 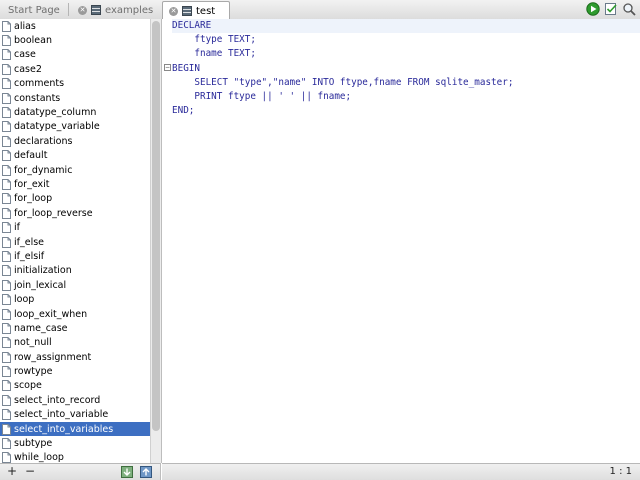 I want to click on search-icon, so click(x=629, y=9).